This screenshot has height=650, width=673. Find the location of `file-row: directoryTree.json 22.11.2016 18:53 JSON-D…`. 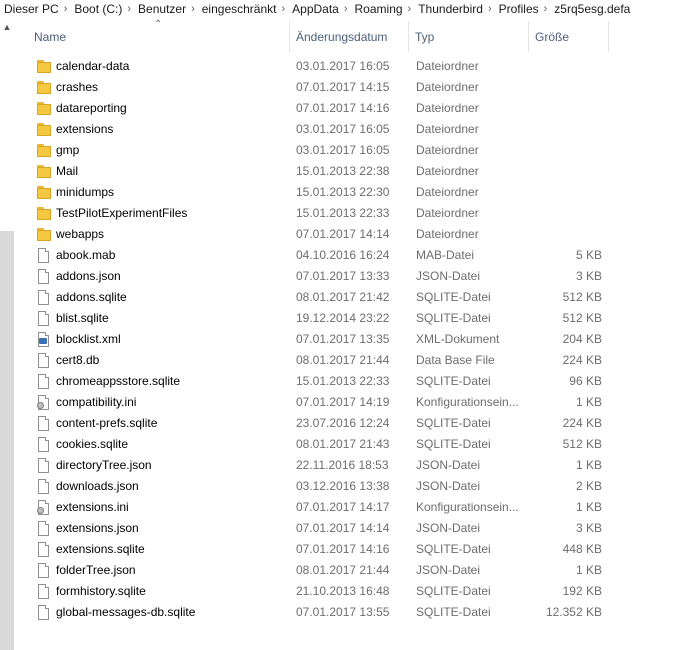

file-row: directoryTree.json 22.11.2016 18:53 JSON-D… is located at coordinates (343, 465).